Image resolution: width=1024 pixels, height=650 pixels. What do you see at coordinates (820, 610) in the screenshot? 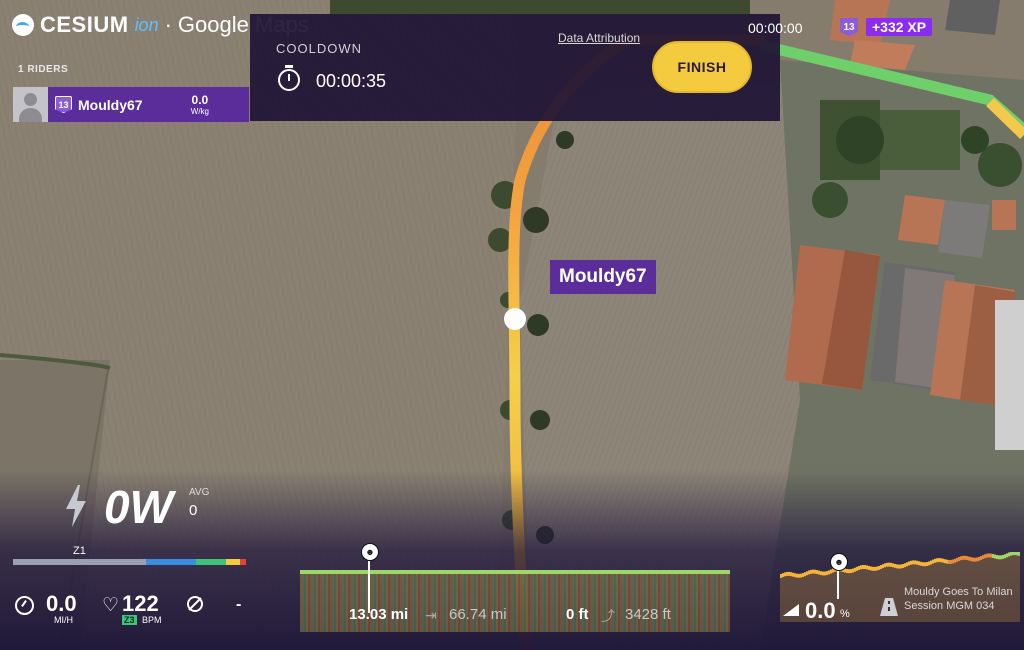
I see `gradient-value: 0.0` at bounding box center [820, 610].